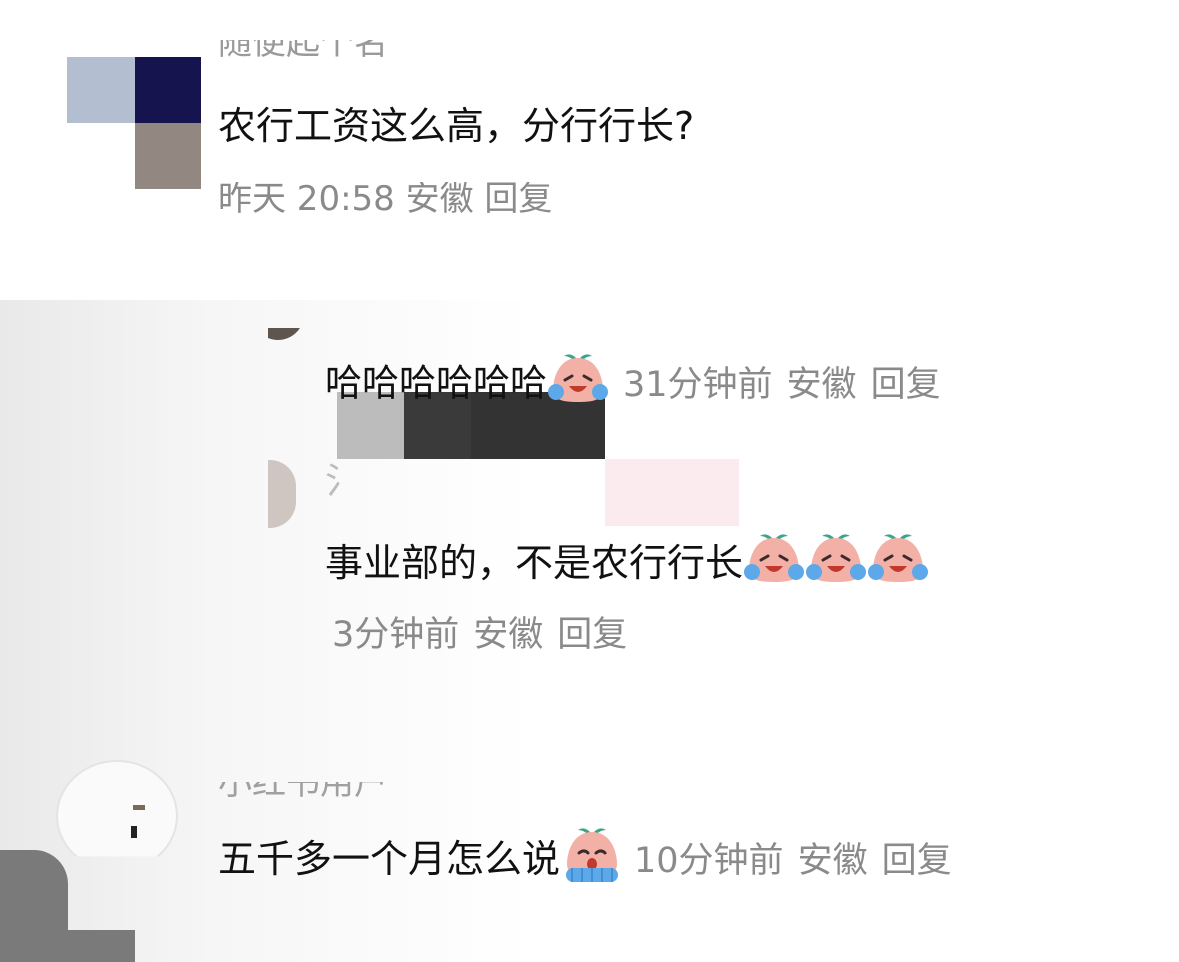 This screenshot has width=1179, height=962. What do you see at coordinates (117, 808) in the screenshot?
I see `avatar` at bounding box center [117, 808].